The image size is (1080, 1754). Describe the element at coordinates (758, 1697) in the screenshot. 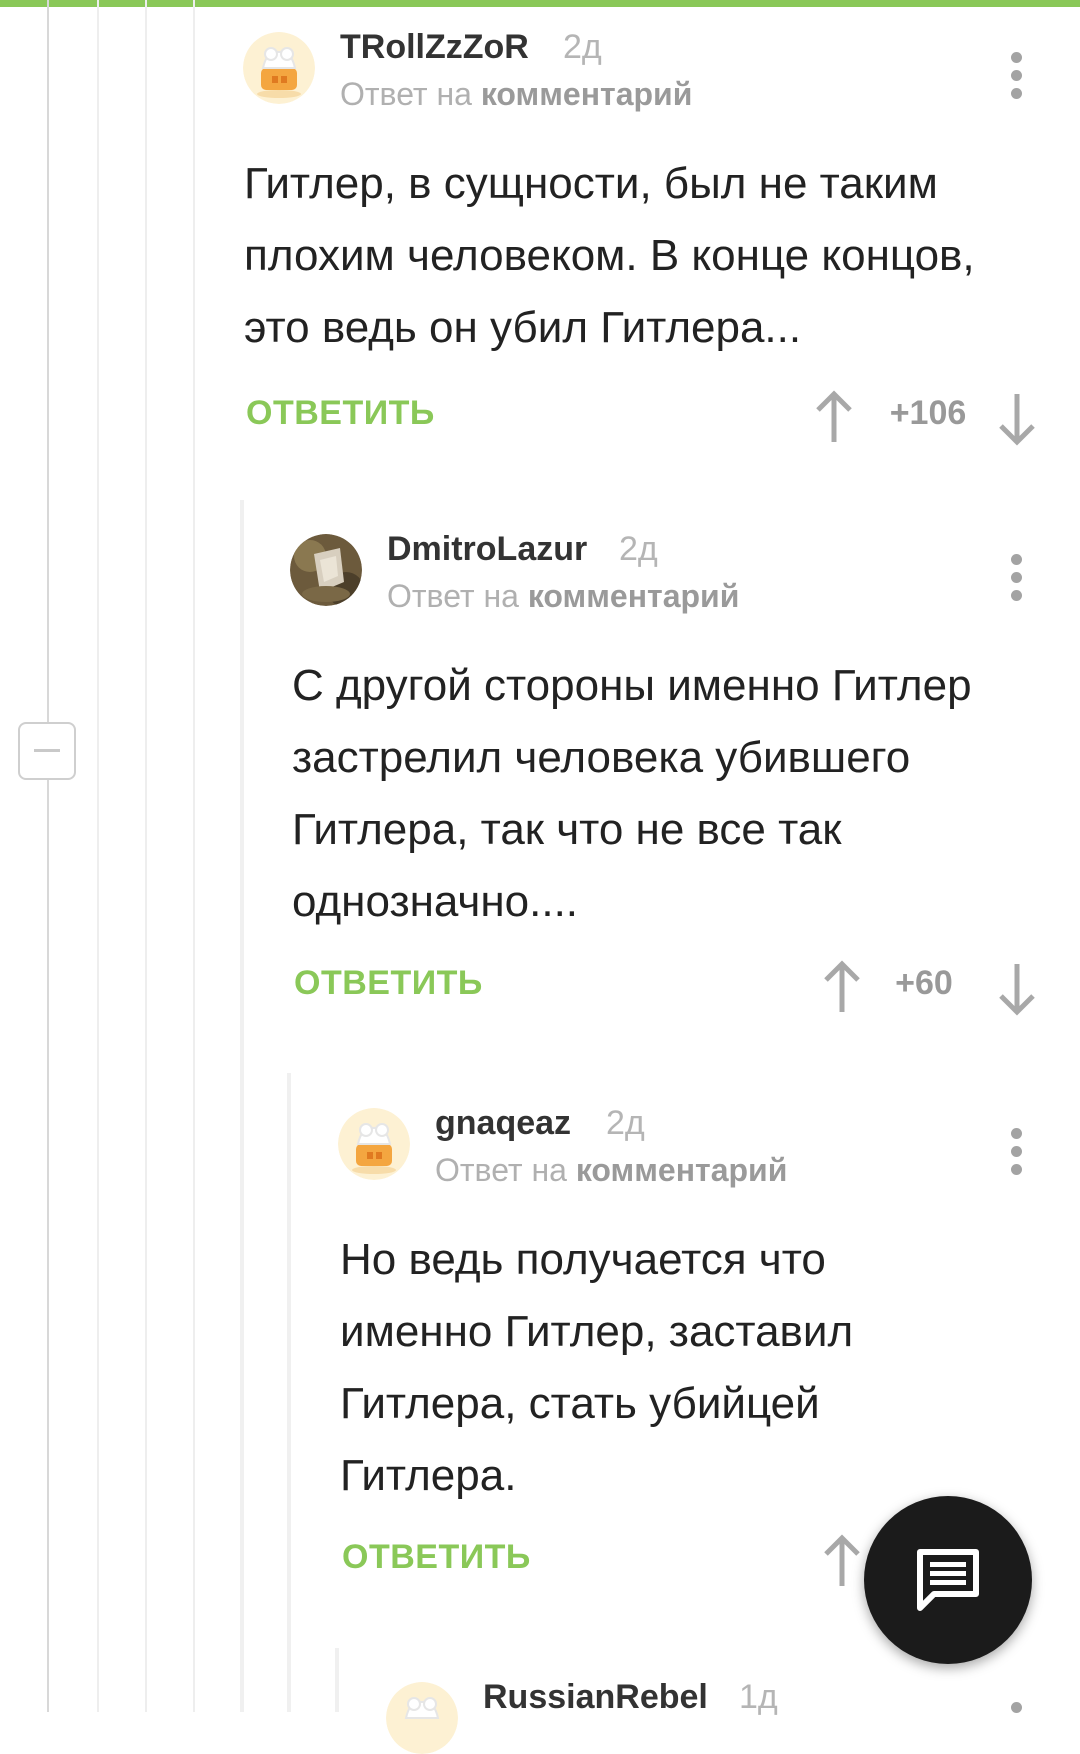

I see `comment-time: 1д` at that location.